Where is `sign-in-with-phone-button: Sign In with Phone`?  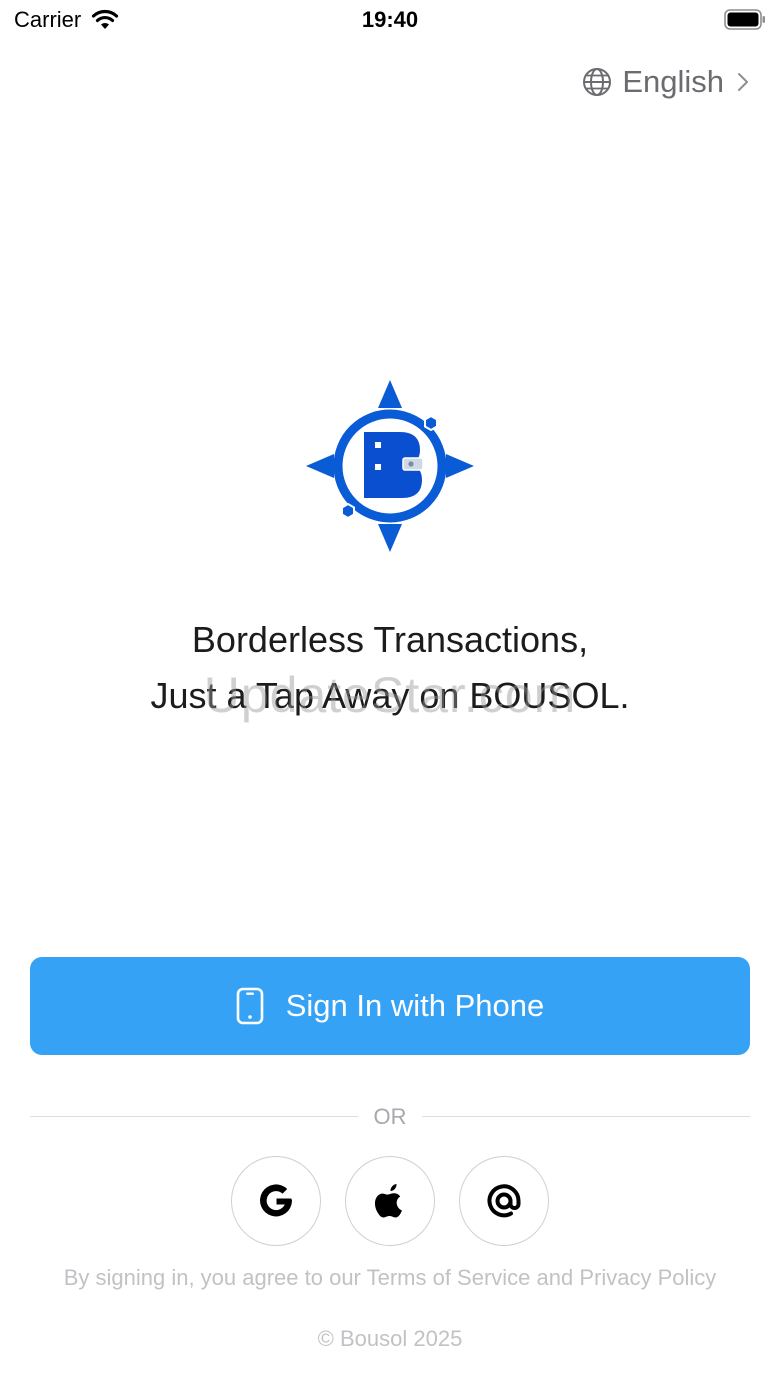 sign-in-with-phone-button: Sign In with Phone is located at coordinates (390, 1006).